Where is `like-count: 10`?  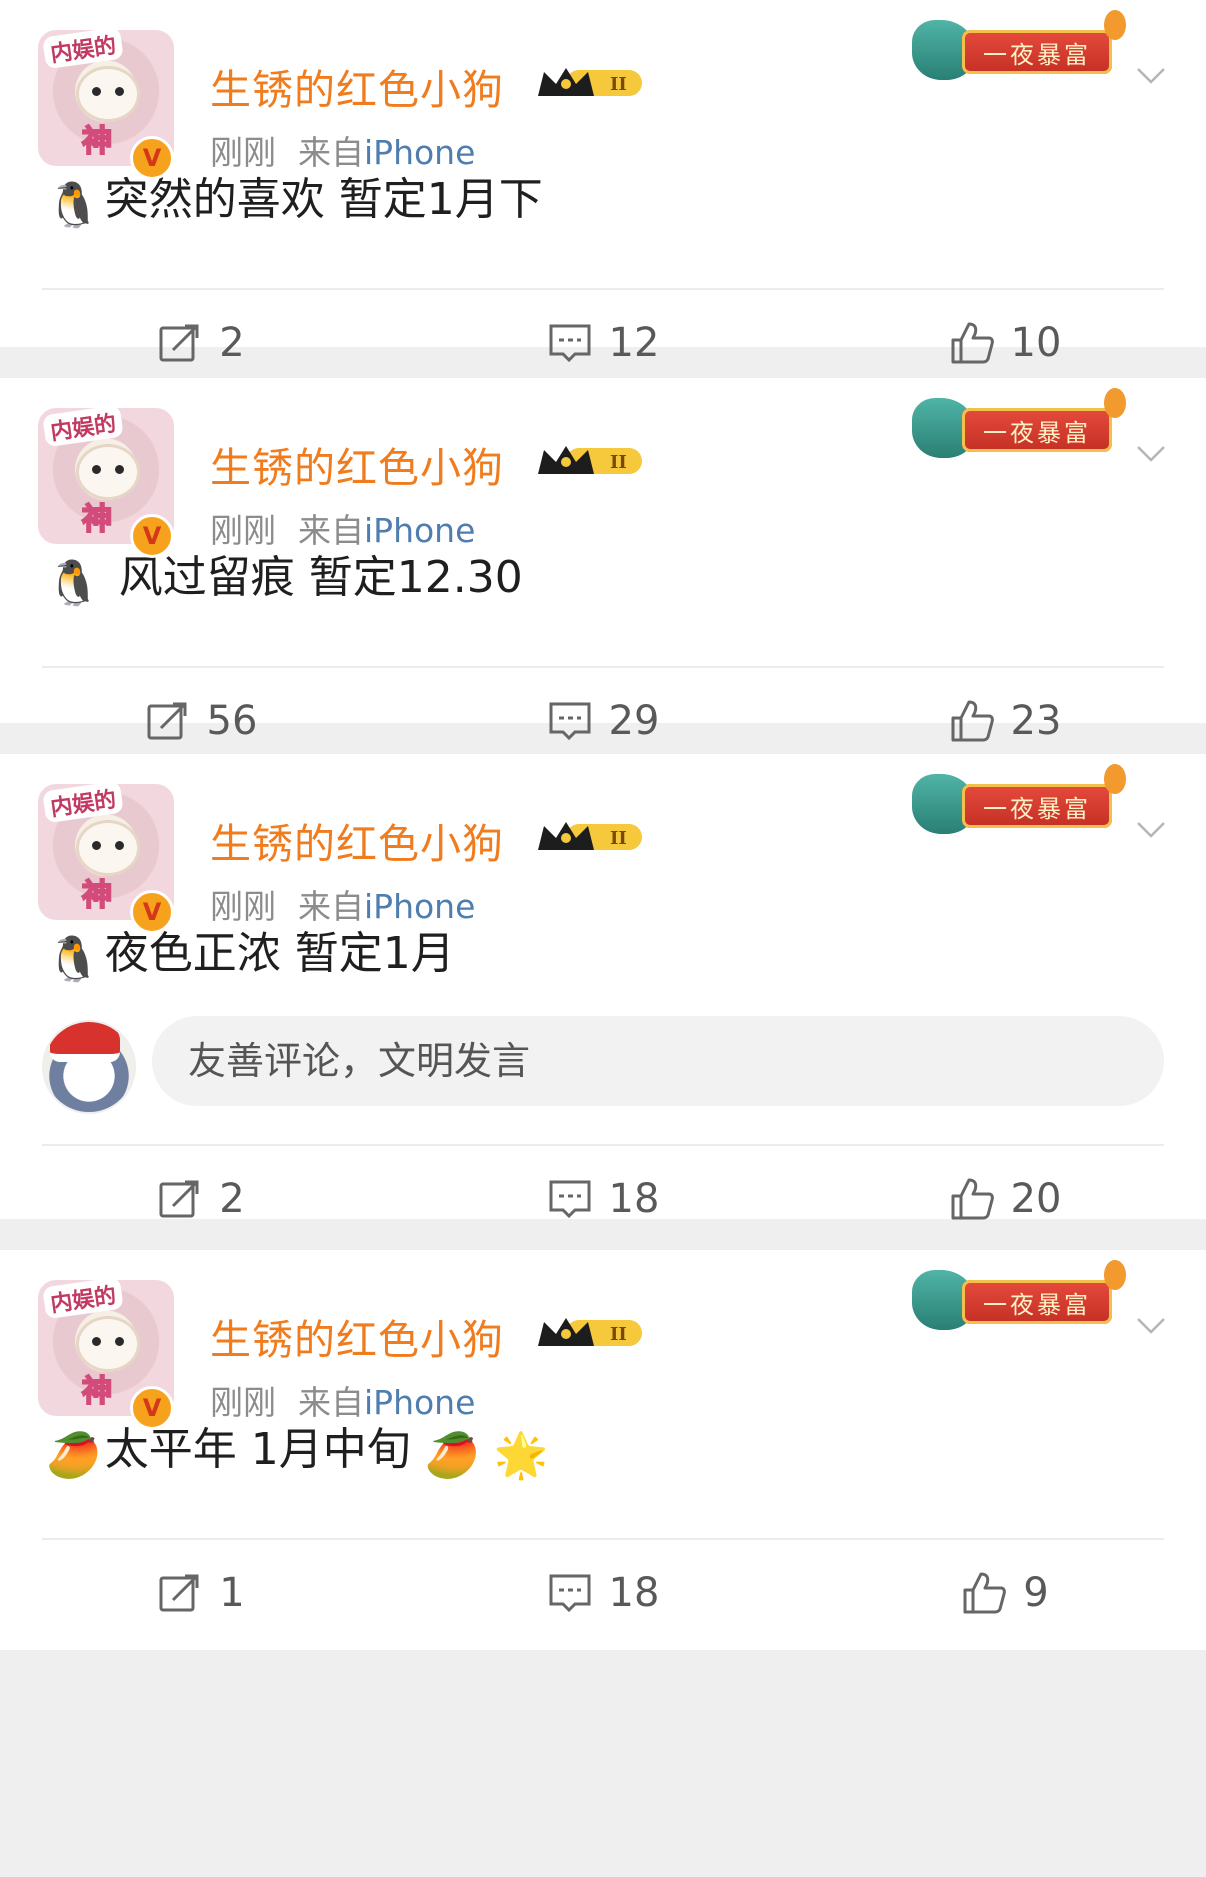
like-count: 10 is located at coordinates (1036, 343).